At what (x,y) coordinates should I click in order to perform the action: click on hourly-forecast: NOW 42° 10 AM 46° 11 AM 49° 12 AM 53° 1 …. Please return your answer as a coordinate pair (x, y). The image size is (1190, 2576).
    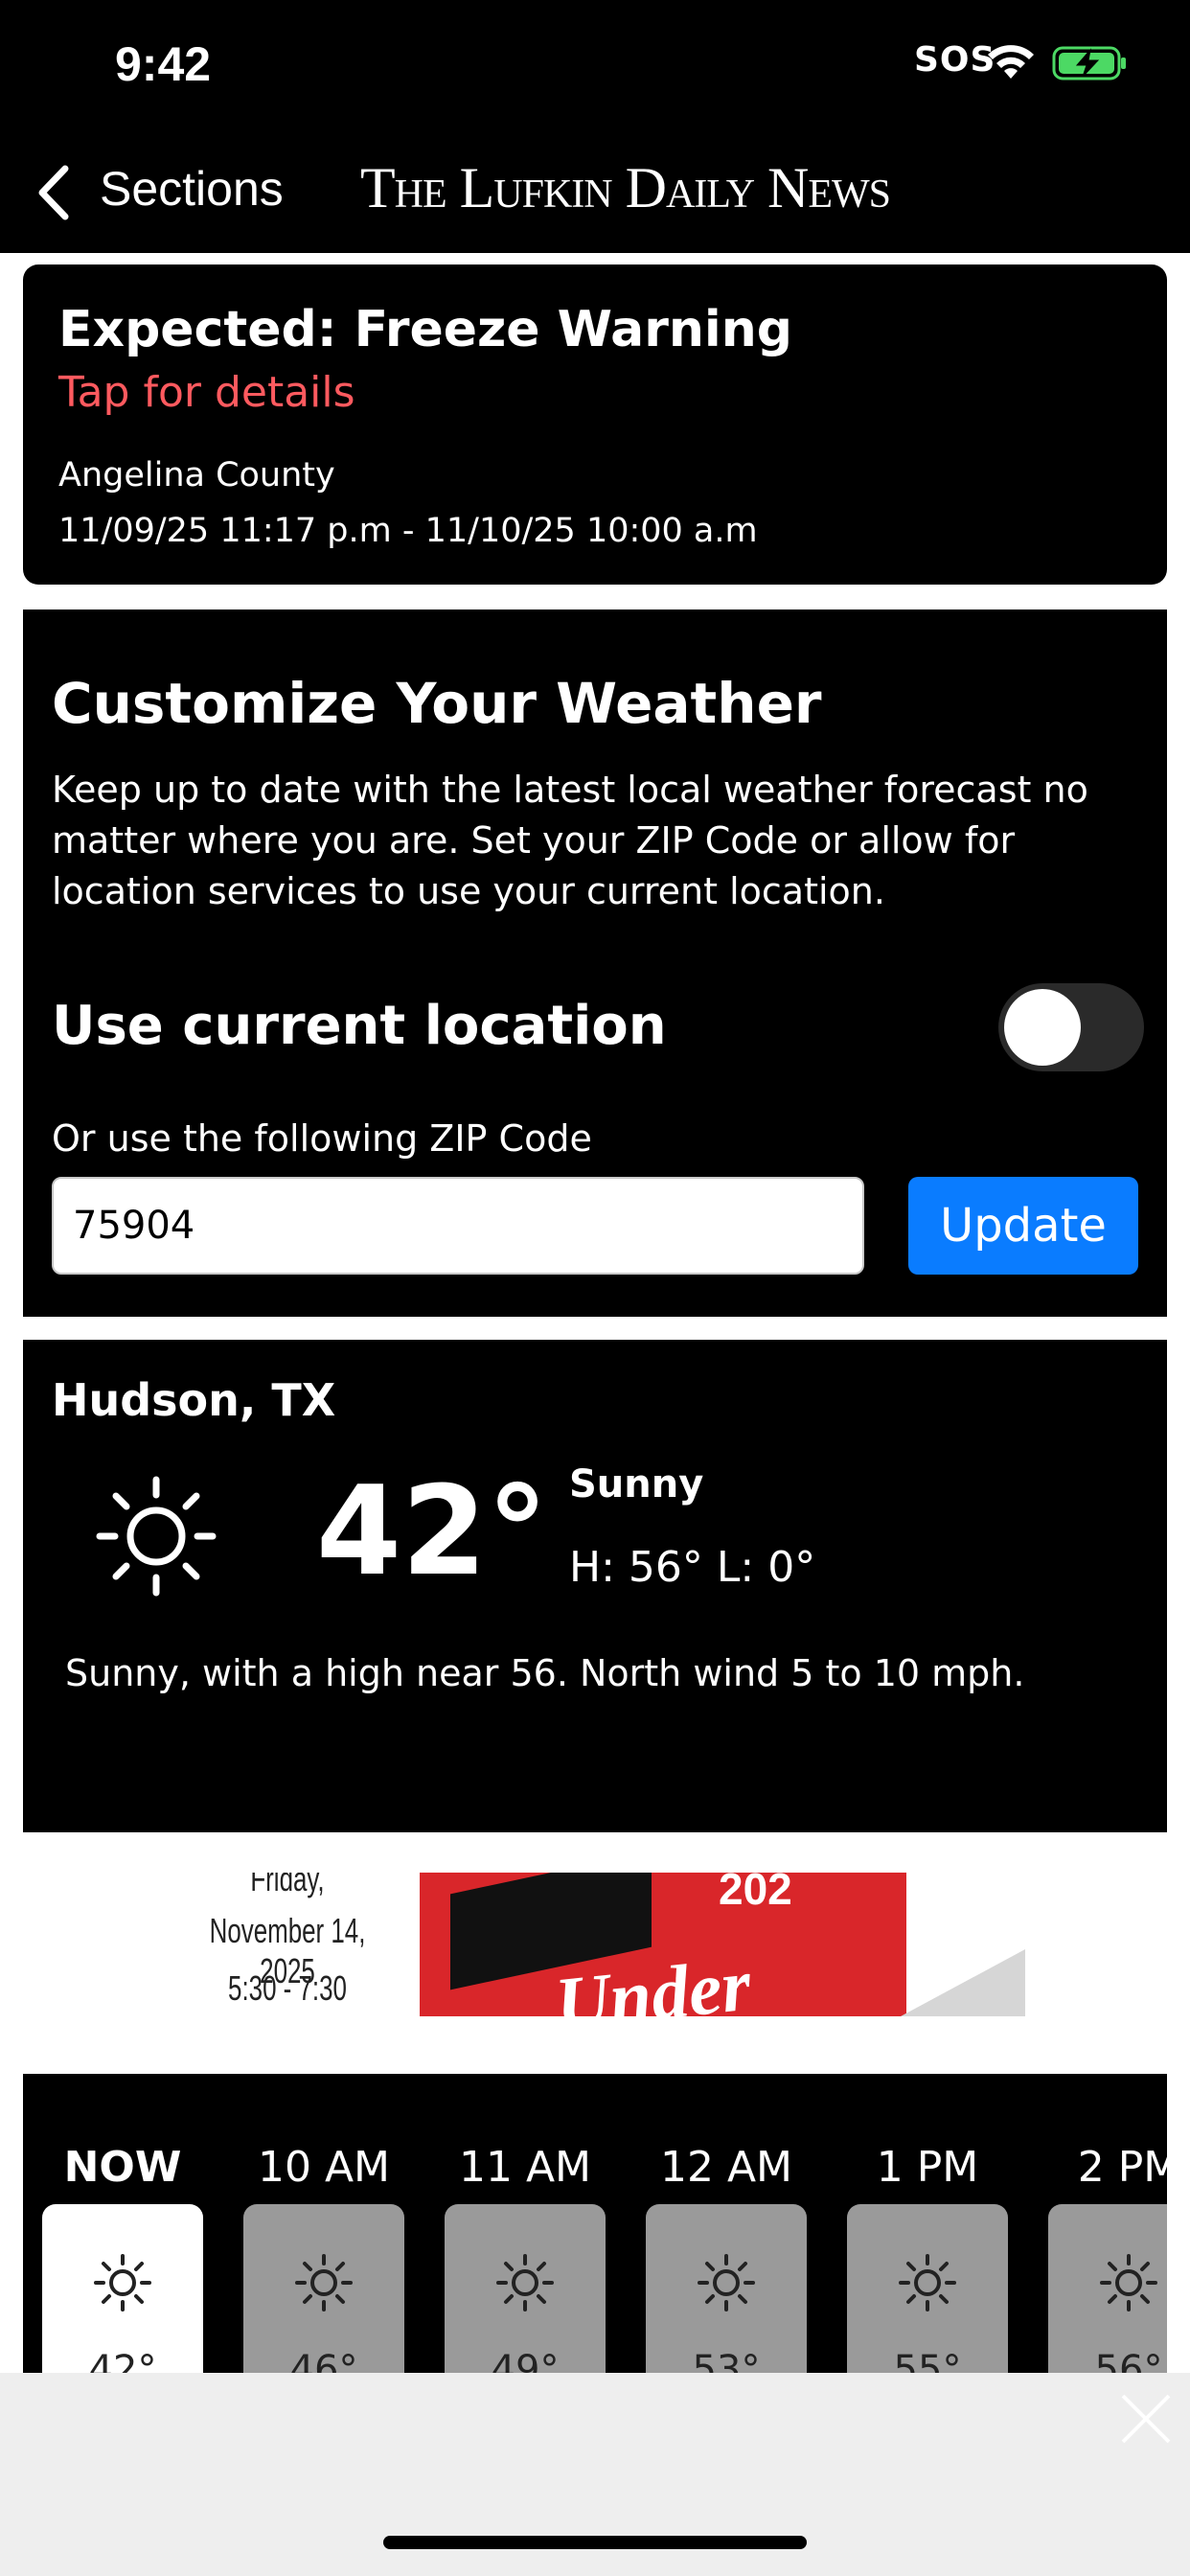
    Looking at the image, I should click on (595, 2223).